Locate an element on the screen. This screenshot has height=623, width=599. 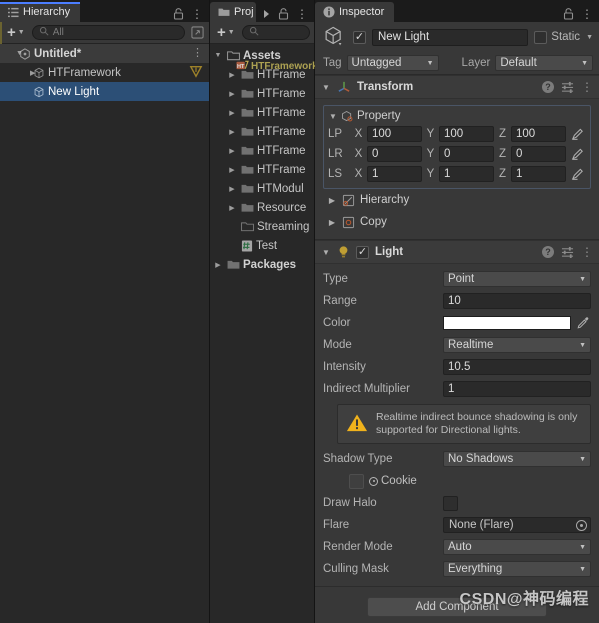
light-render-mode-dropdown: Auto ▼ is located at coordinates (517, 547).